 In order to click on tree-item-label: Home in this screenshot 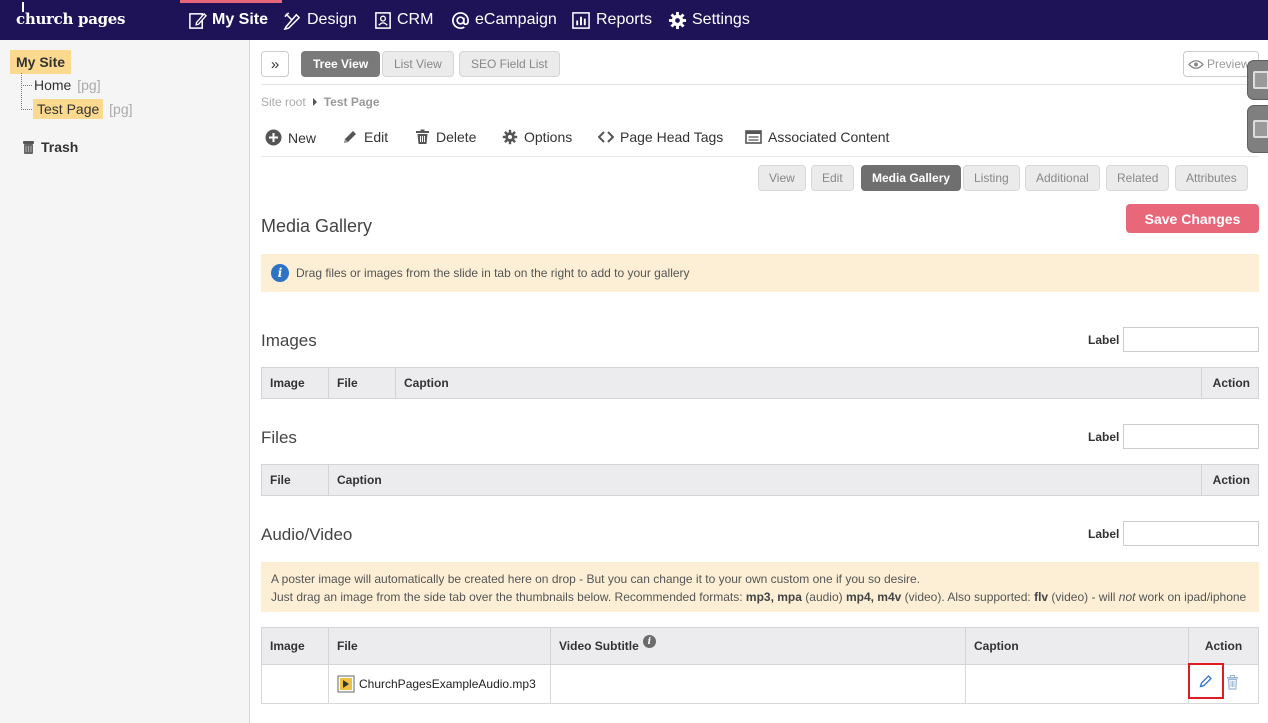, I will do `click(53, 85)`.